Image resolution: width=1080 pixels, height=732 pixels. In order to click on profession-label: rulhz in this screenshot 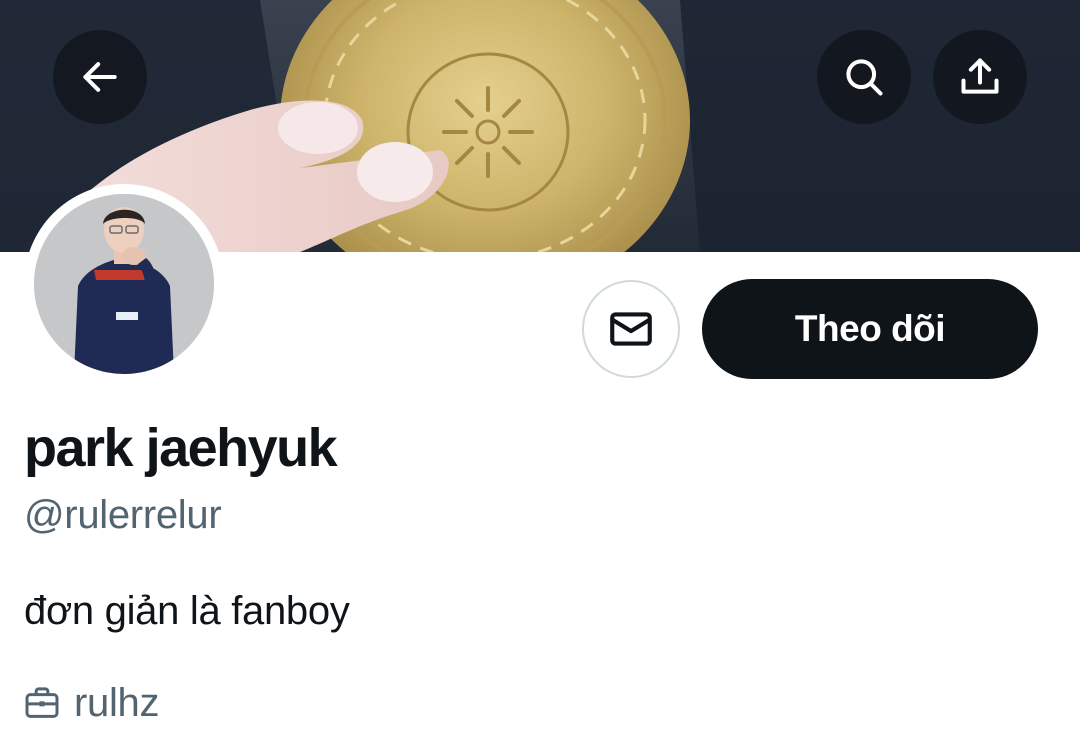, I will do `click(117, 703)`.